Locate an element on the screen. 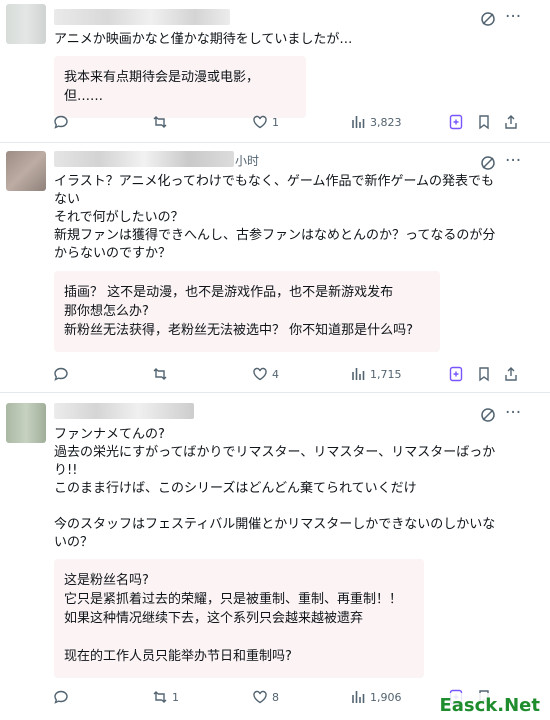  view-count: 1,715 is located at coordinates (386, 374).